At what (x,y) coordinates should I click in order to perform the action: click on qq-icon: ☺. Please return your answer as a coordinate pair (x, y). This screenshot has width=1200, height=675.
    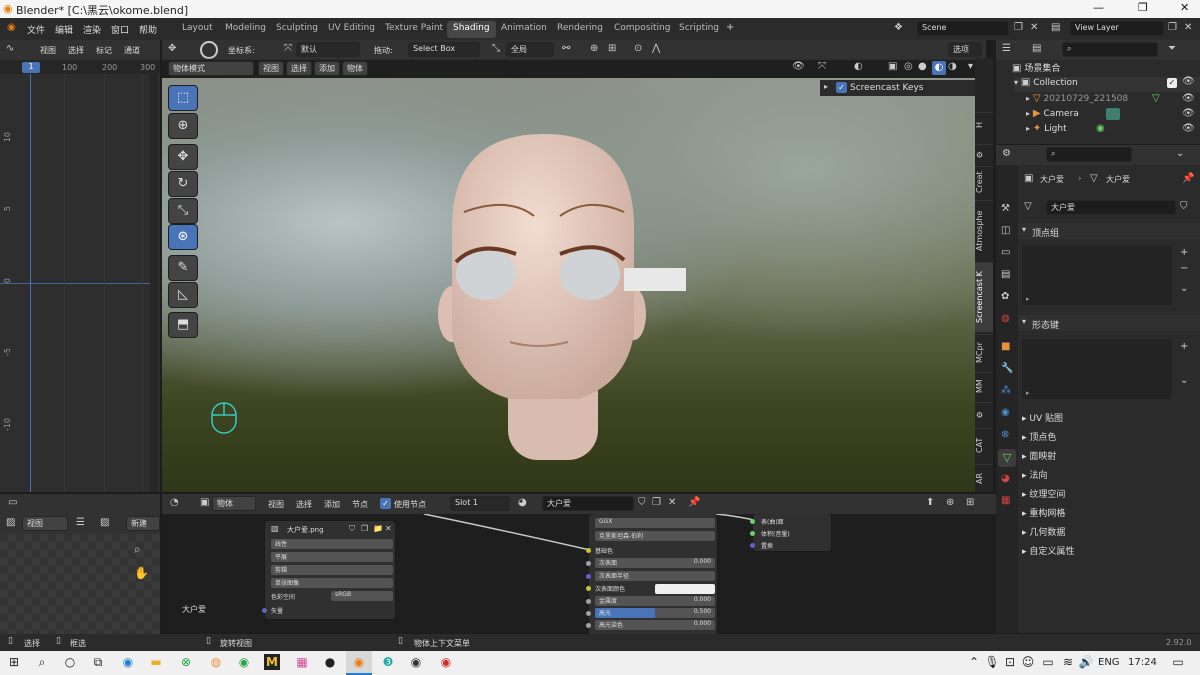
    Looking at the image, I should click on (1028, 662).